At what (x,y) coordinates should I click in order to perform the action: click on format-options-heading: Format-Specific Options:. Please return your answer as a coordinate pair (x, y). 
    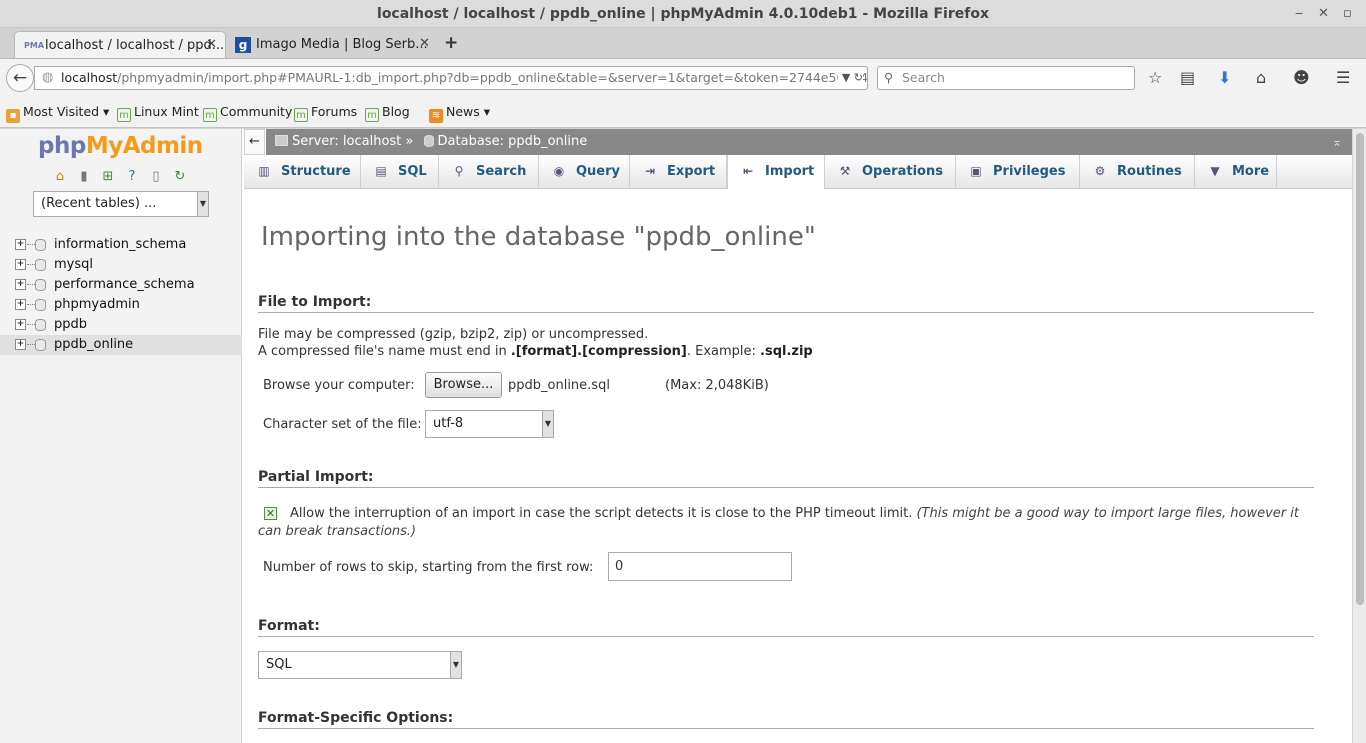
    Looking at the image, I should click on (786, 719).